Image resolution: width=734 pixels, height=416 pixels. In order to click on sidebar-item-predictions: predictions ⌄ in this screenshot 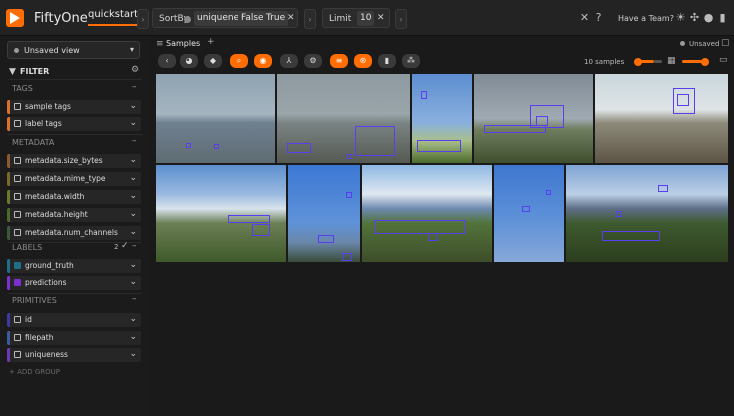, I will do `click(74, 283)`.